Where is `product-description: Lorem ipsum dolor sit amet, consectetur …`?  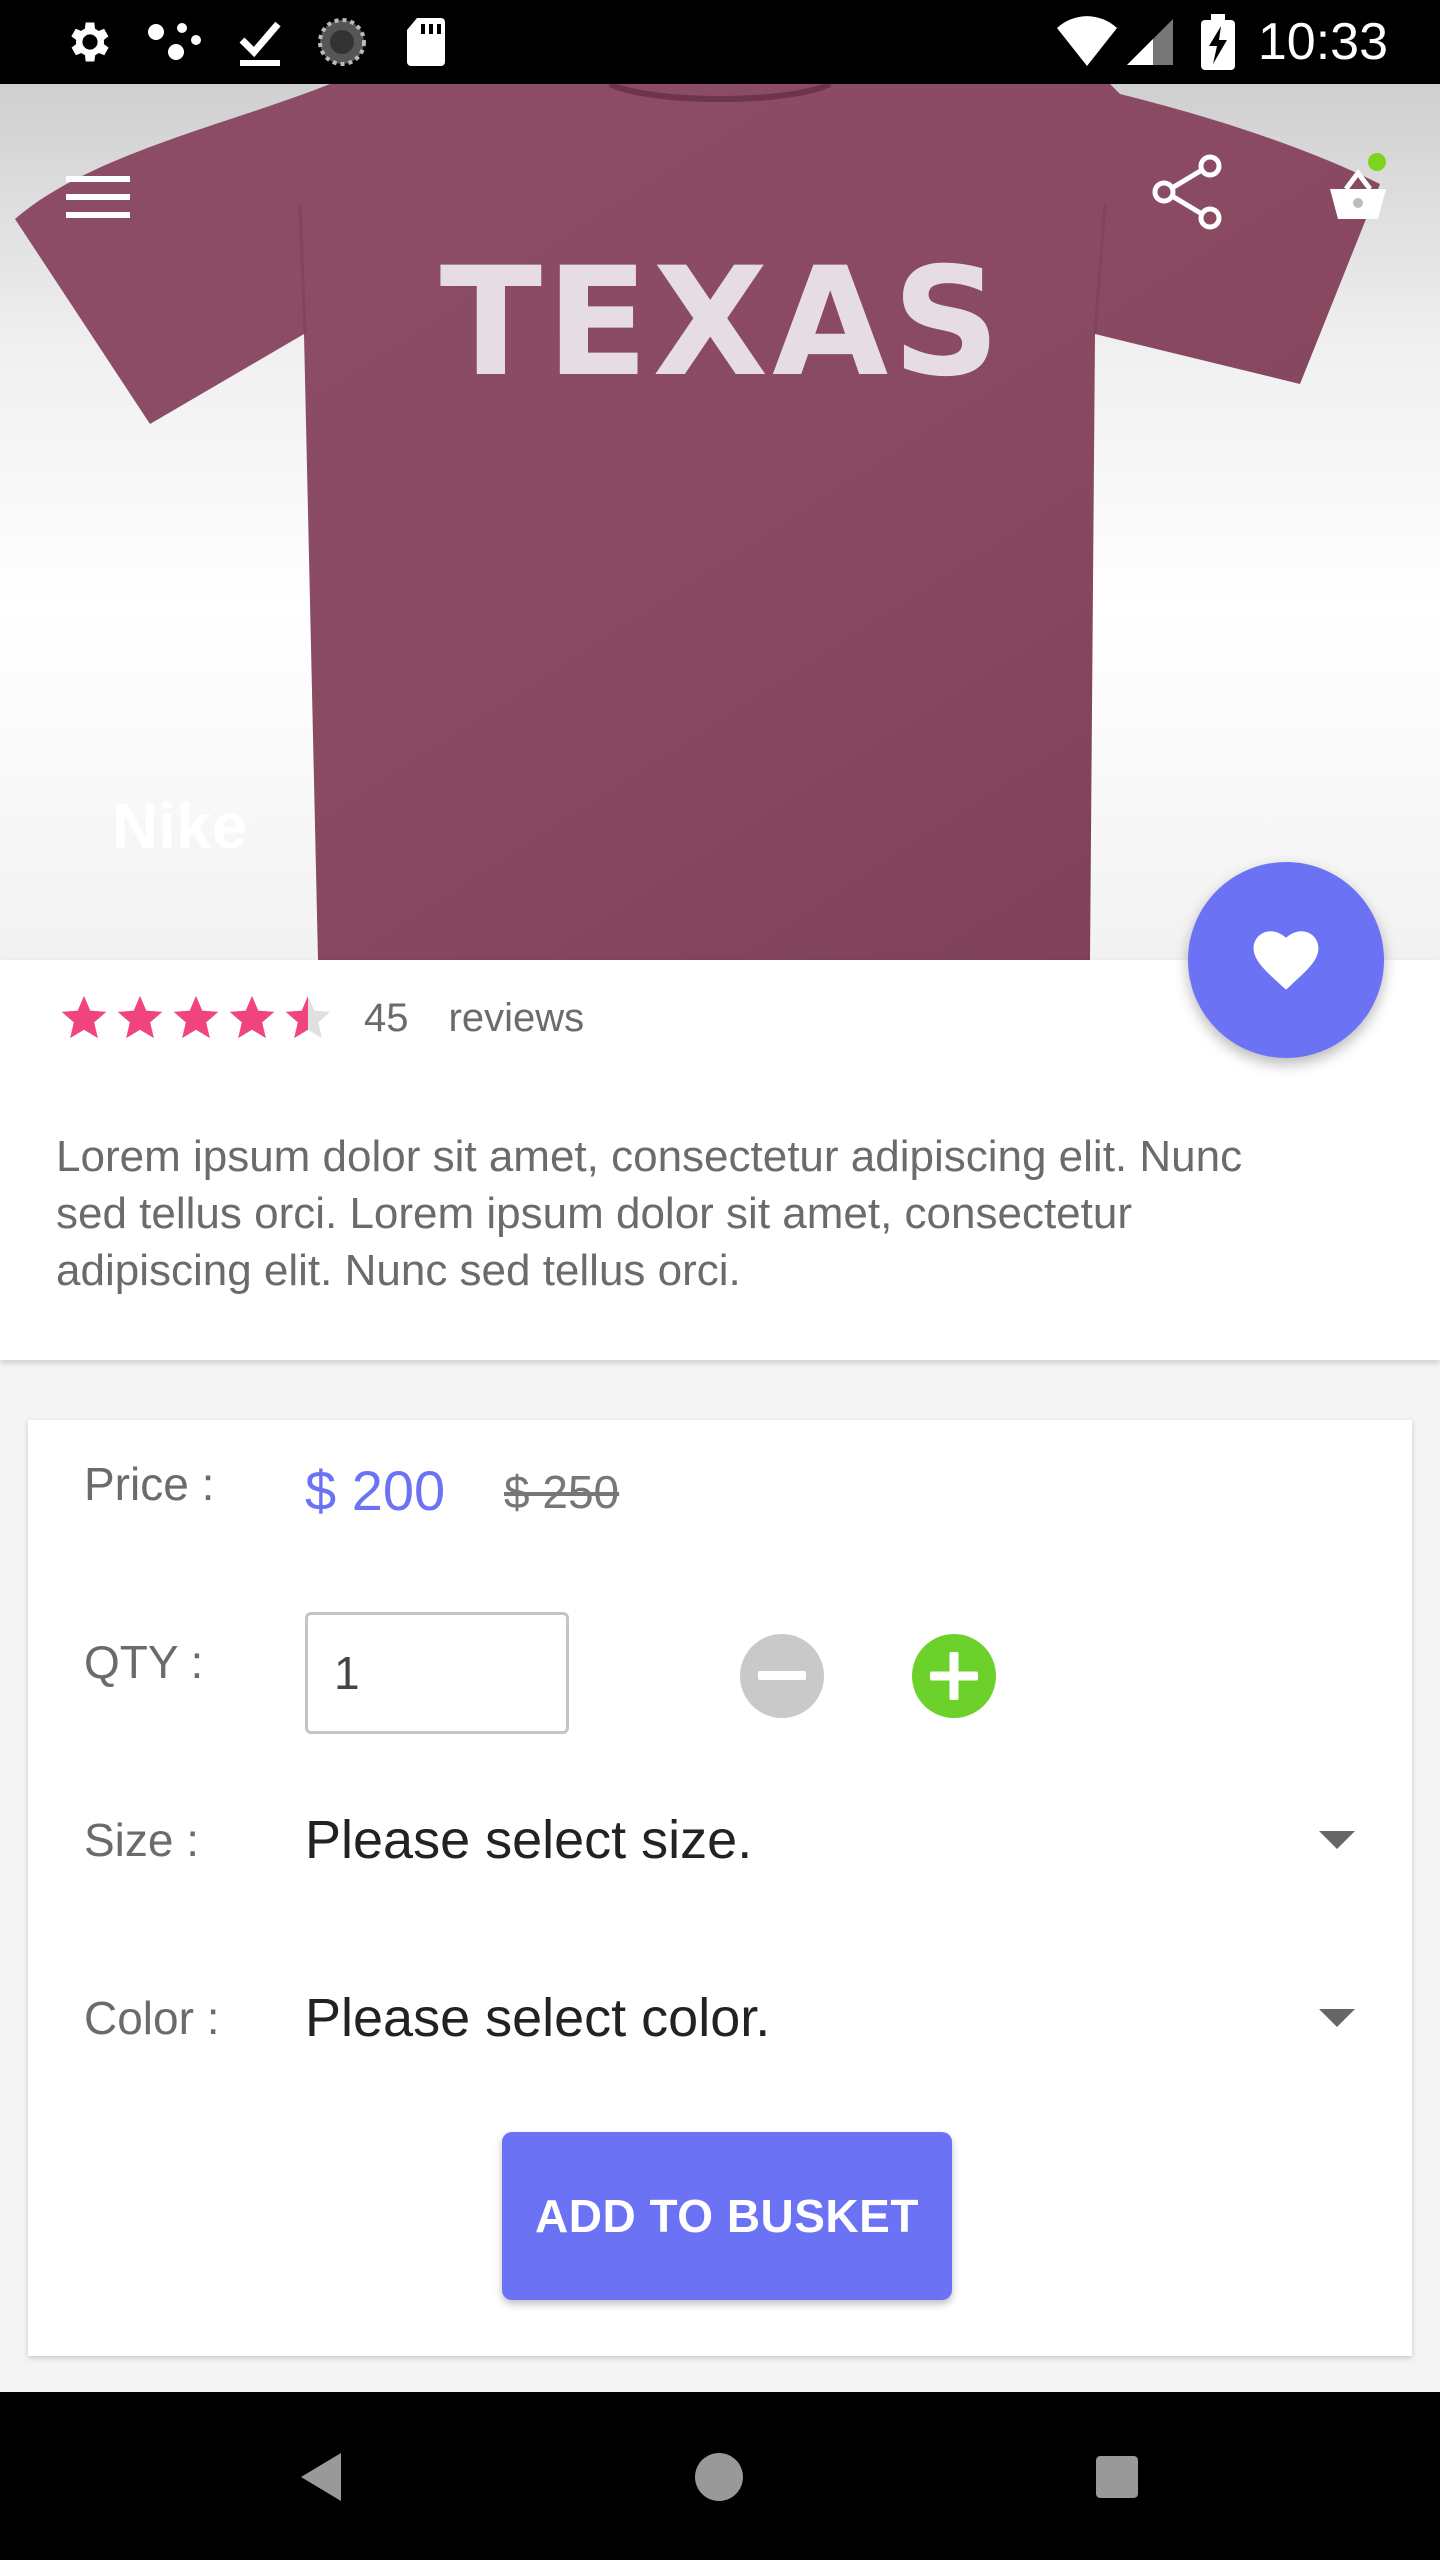
product-description: Lorem ipsum dolor sit amet, consectetur … is located at coordinates (649, 1213).